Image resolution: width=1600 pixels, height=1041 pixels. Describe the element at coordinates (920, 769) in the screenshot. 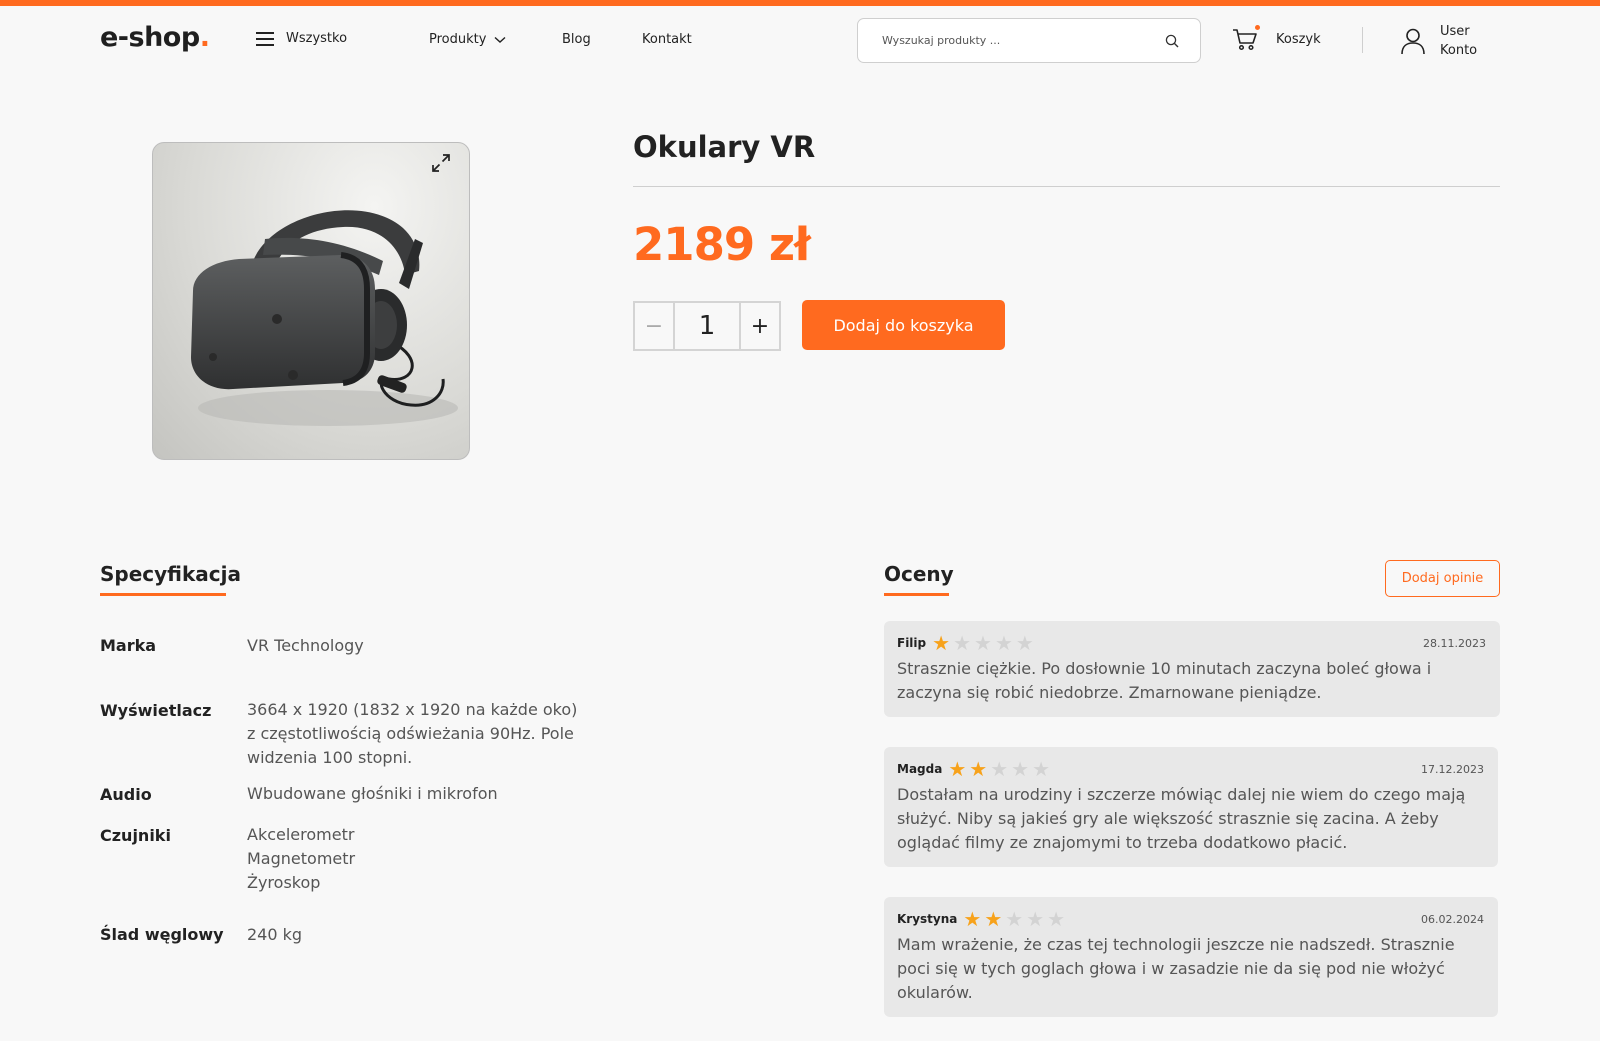

I see `review-author: Magda` at that location.